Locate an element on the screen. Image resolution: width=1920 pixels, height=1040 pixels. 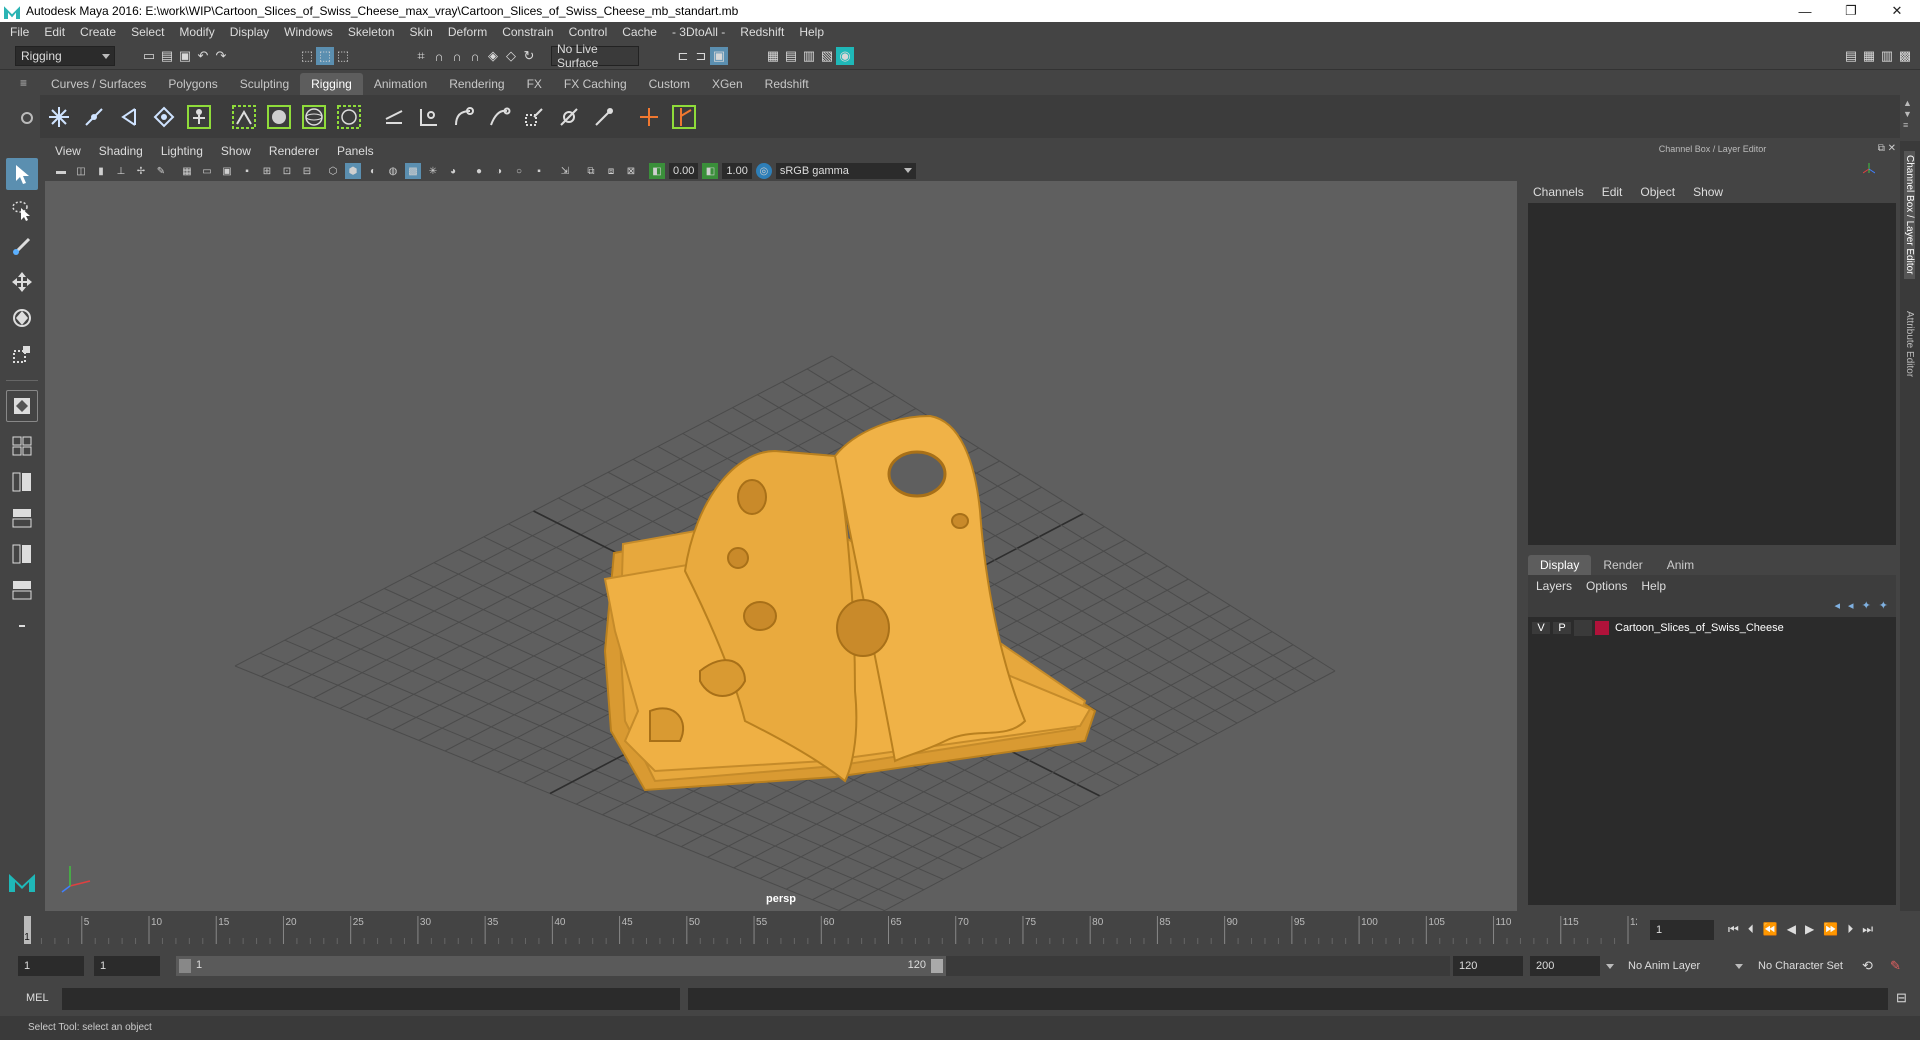
shelf-tab-redshift: Redshift is located at coordinates (787, 84).